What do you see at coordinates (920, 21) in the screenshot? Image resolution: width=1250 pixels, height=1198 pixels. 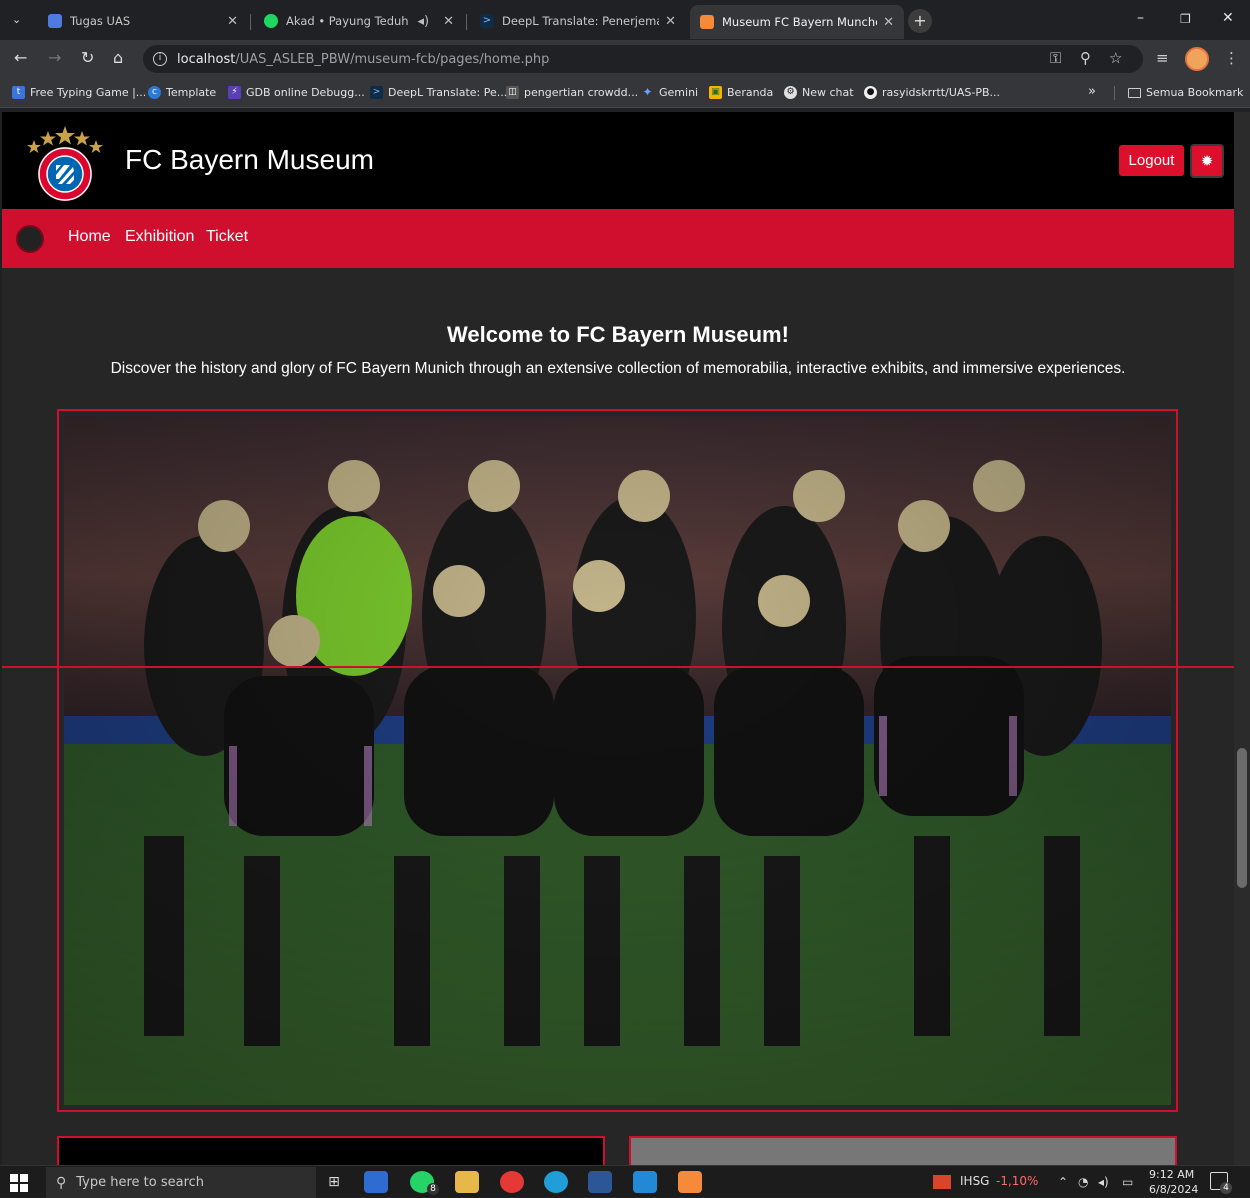 I see `new-tab-icon: +` at bounding box center [920, 21].